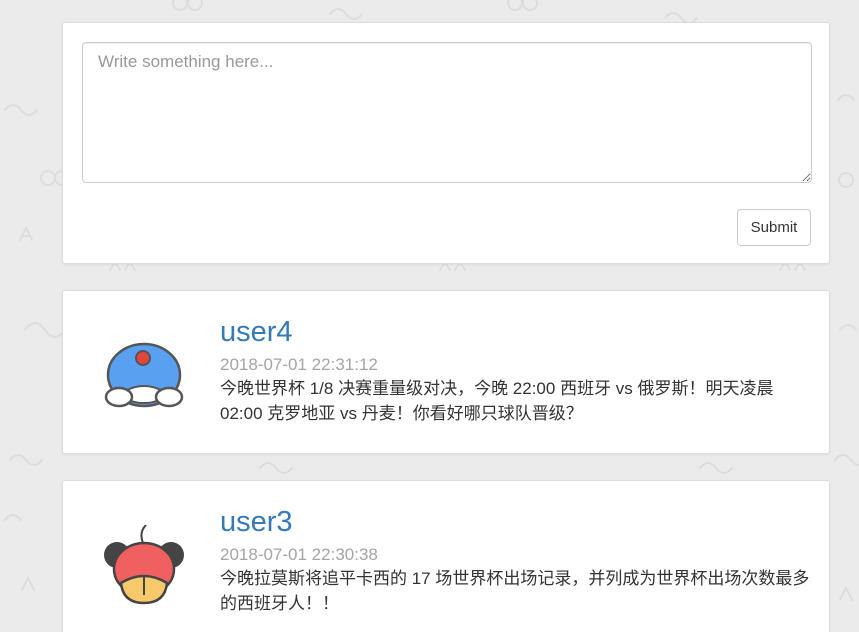 This screenshot has height=632, width=859. I want to click on post-timestamp: 2018-07-01 22:31:12, so click(299, 364).